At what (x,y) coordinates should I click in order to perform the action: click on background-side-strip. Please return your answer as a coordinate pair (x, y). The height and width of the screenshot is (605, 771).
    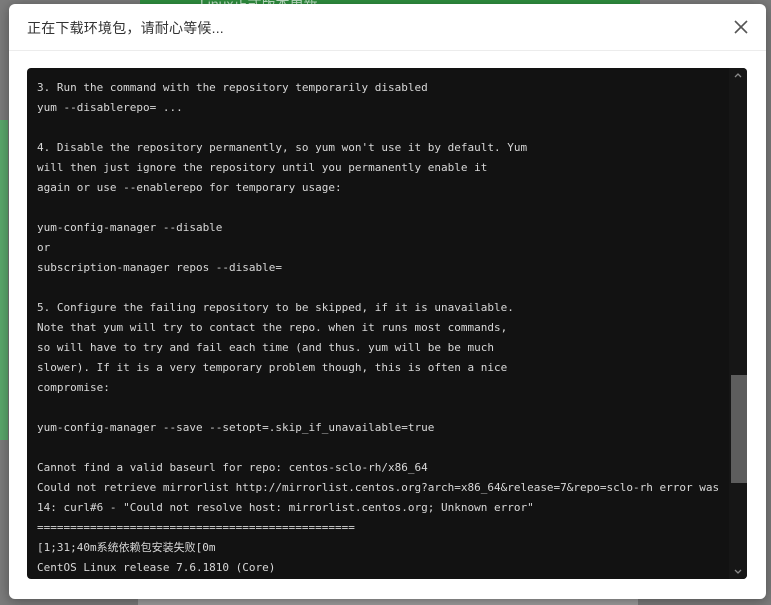
    Looking at the image, I should click on (4, 280).